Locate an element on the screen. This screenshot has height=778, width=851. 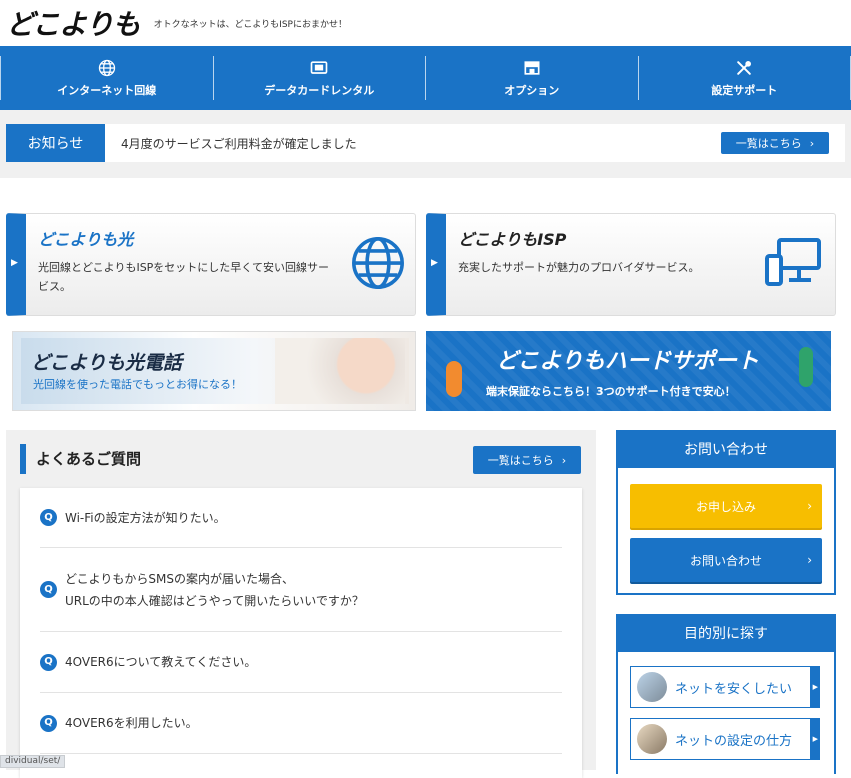
jumping-person-icon is located at coordinates (806, 367).